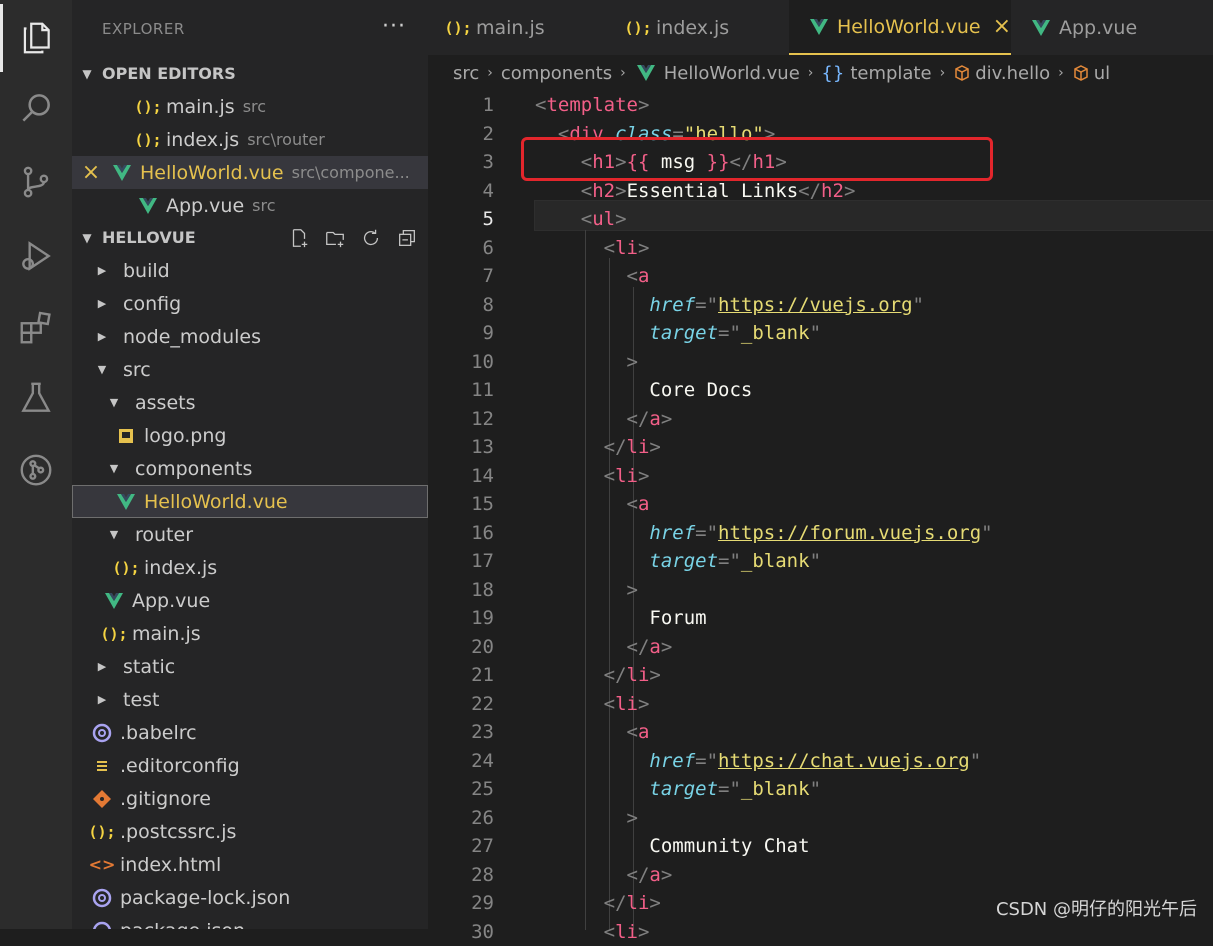 This screenshot has height=946, width=1213. Describe the element at coordinates (592, 105) in the screenshot. I see `code-line: <template>` at that location.